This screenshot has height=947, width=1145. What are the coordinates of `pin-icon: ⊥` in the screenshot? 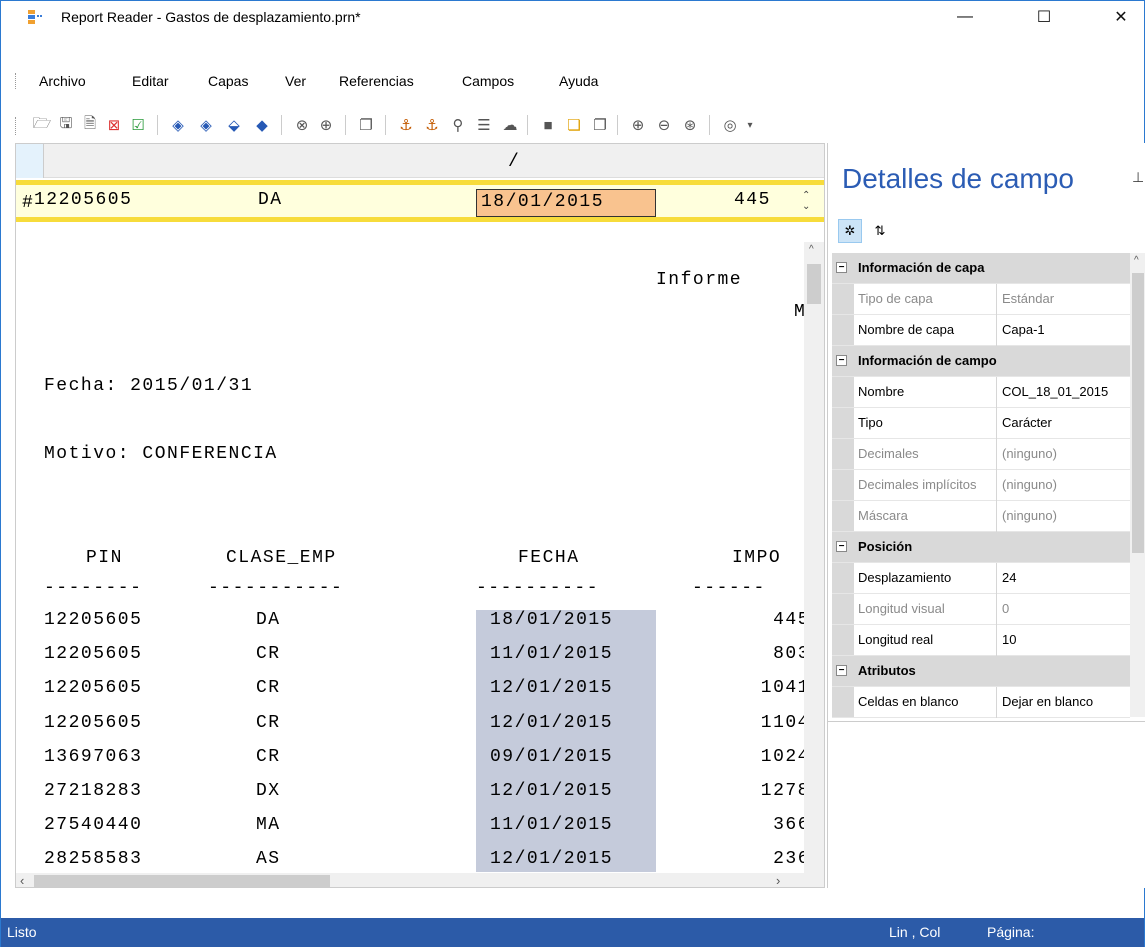 It's located at (1138, 177).